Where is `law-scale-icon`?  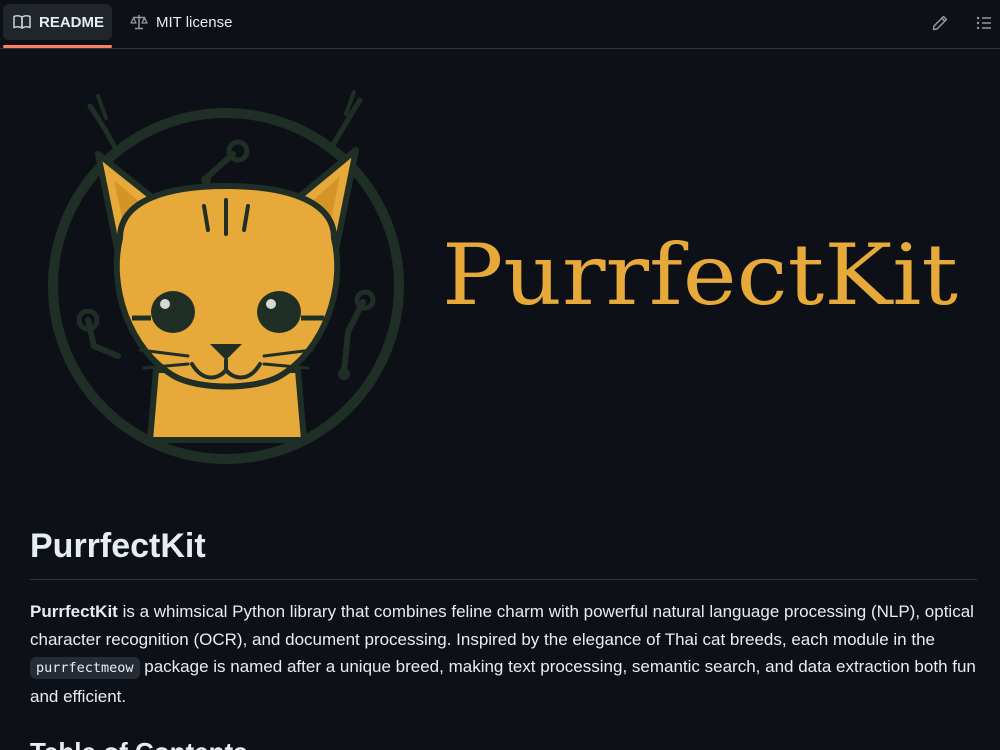
law-scale-icon is located at coordinates (139, 22).